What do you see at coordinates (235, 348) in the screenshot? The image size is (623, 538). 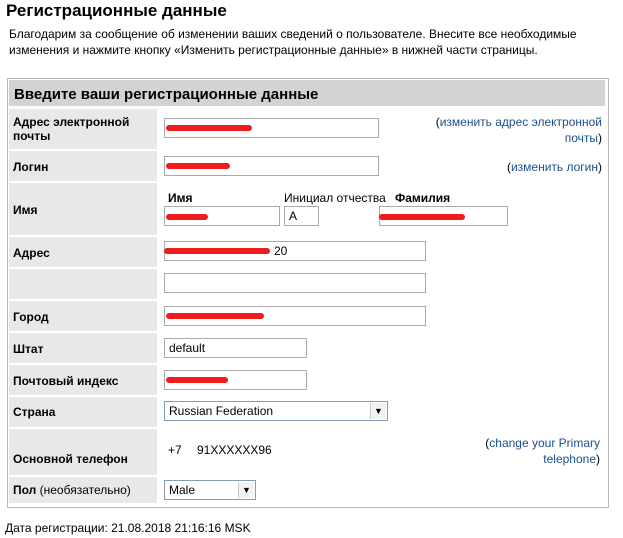 I see `state-field: default` at bounding box center [235, 348].